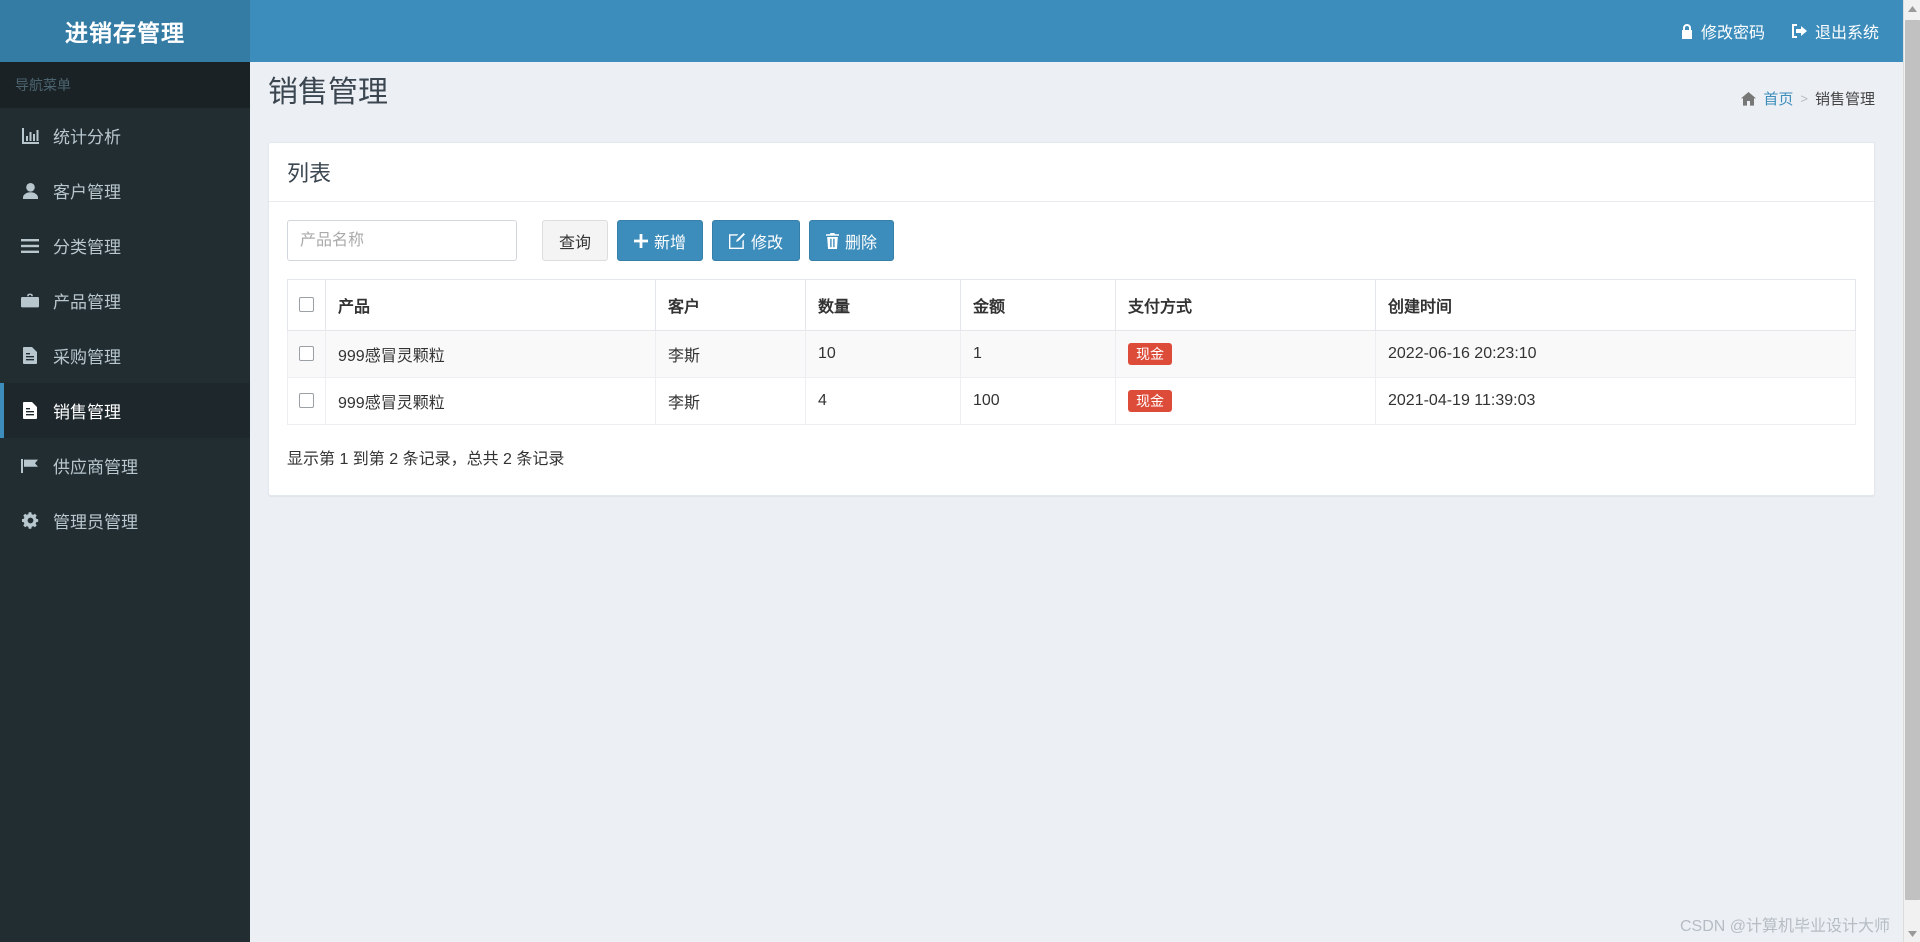 This screenshot has height=942, width=1920. Describe the element at coordinates (1245, 305) in the screenshot. I see `column-header-payment: 支付方式` at that location.